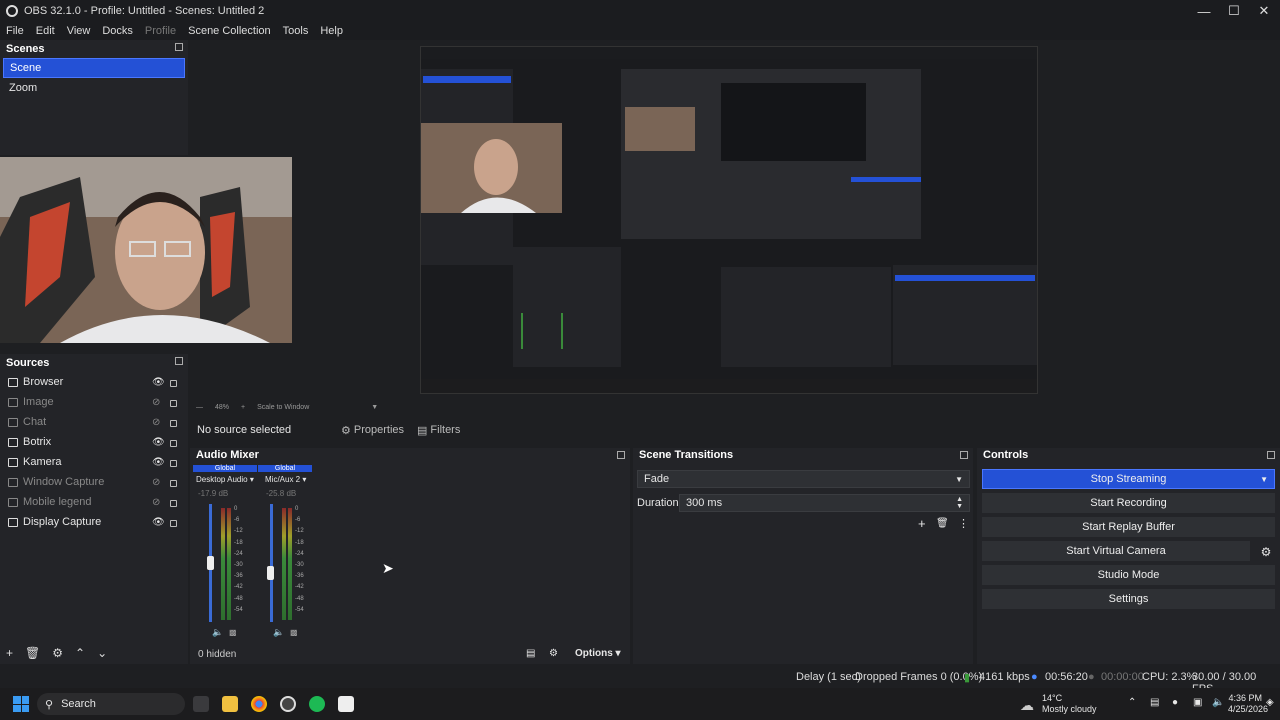  I want to click on source-row-kamera: Kamera 👁, so click(94, 462).